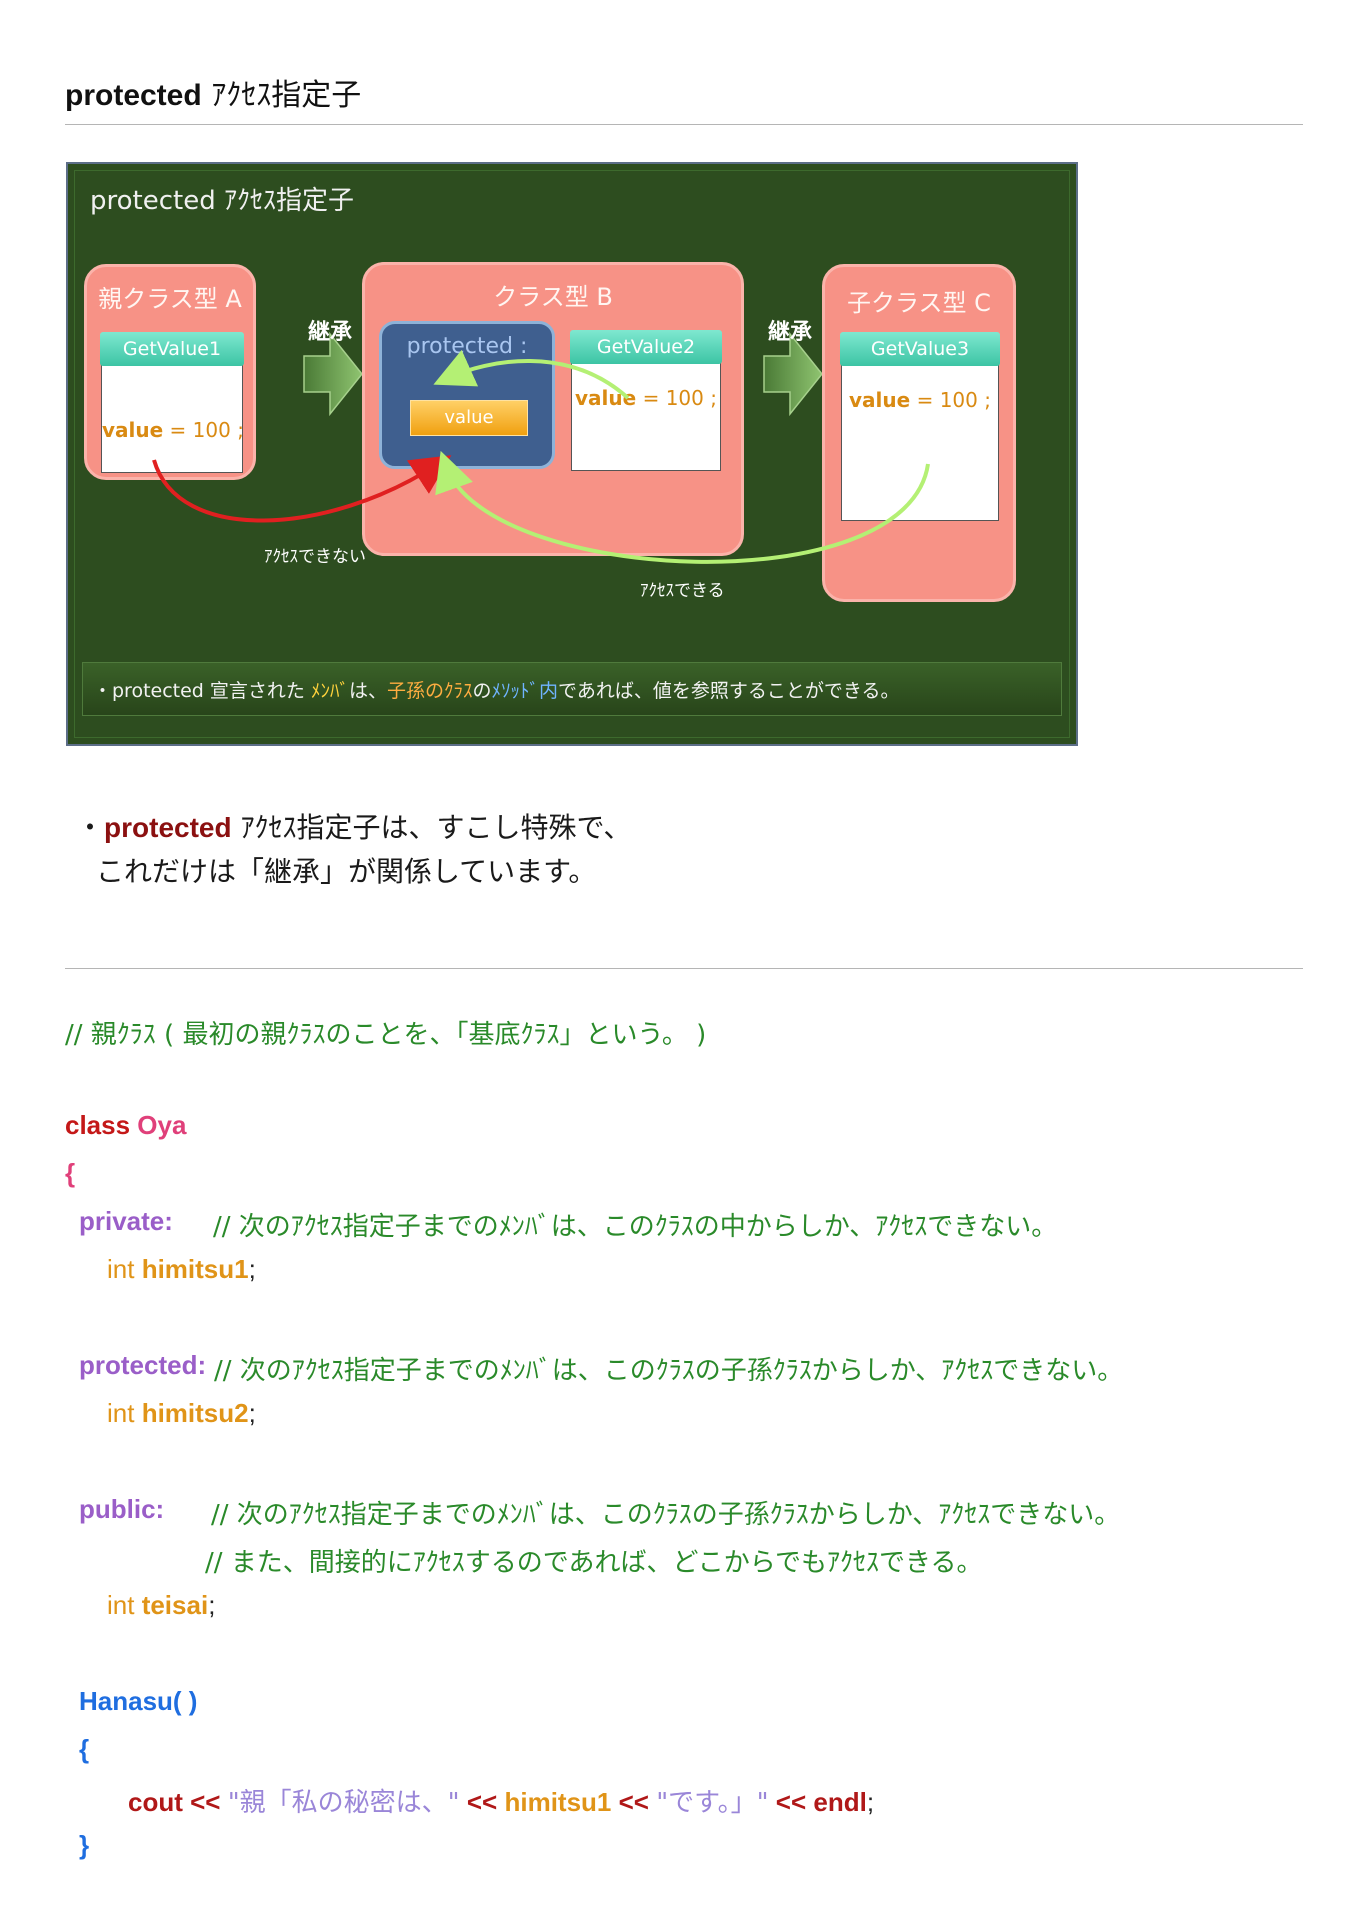 The width and height of the screenshot is (1363, 1920). I want to click on note-keyword: protected, so click(168, 827).